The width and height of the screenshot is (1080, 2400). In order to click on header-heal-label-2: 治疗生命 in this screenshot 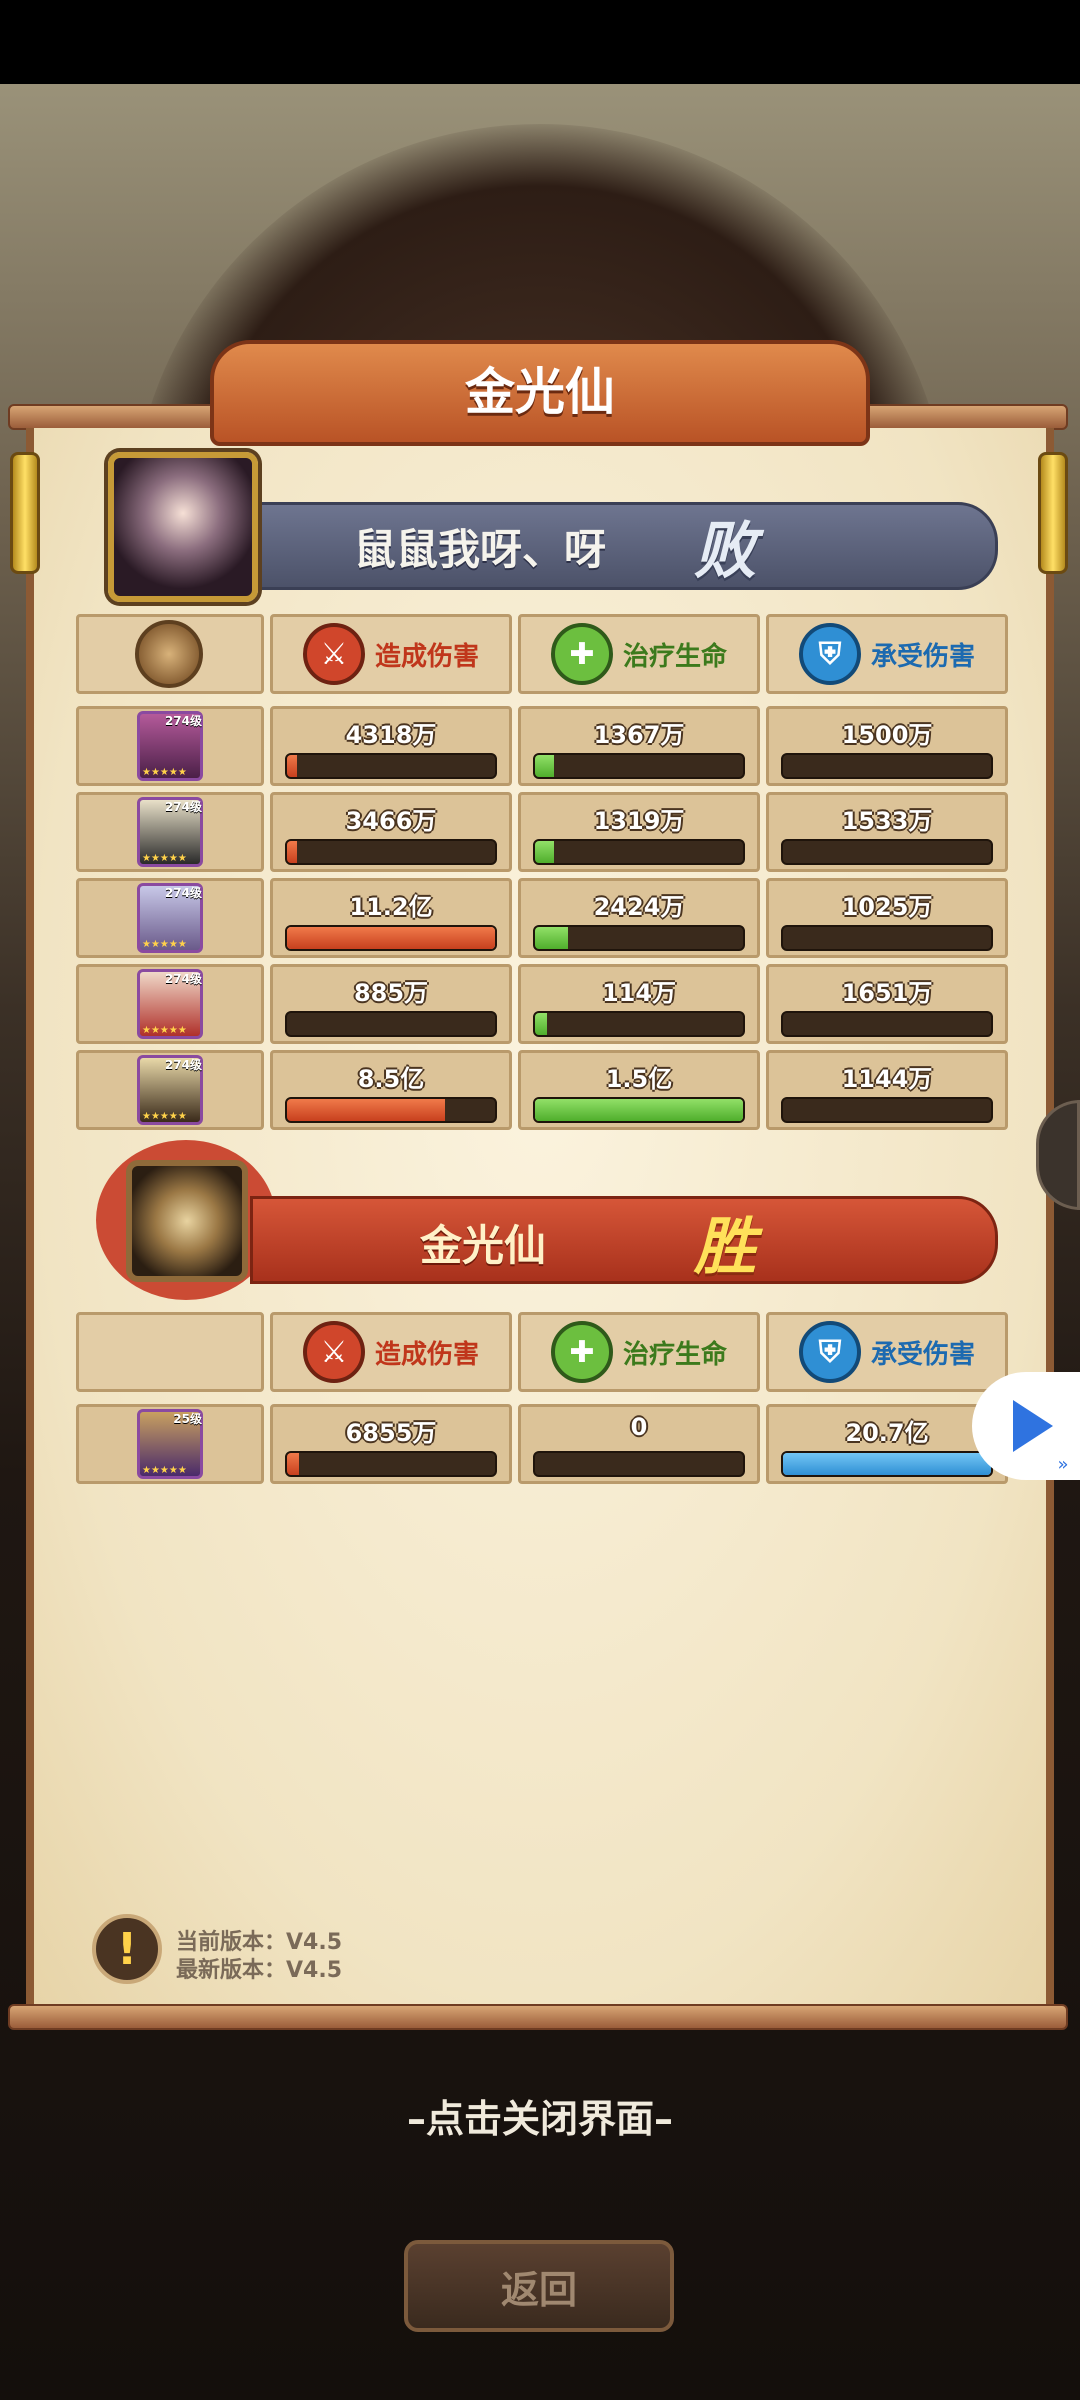, I will do `click(674, 1354)`.